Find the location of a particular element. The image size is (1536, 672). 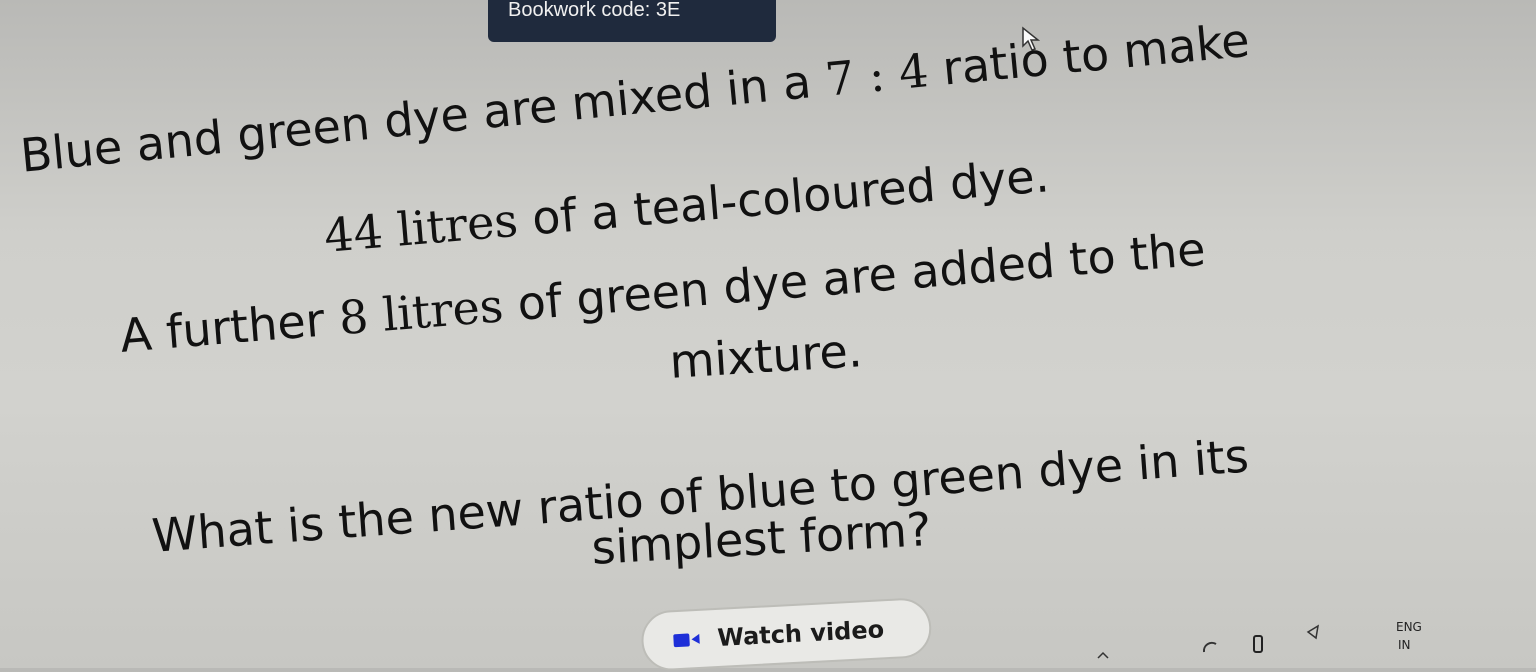

watch-video-label: Watch video is located at coordinates (800, 633).